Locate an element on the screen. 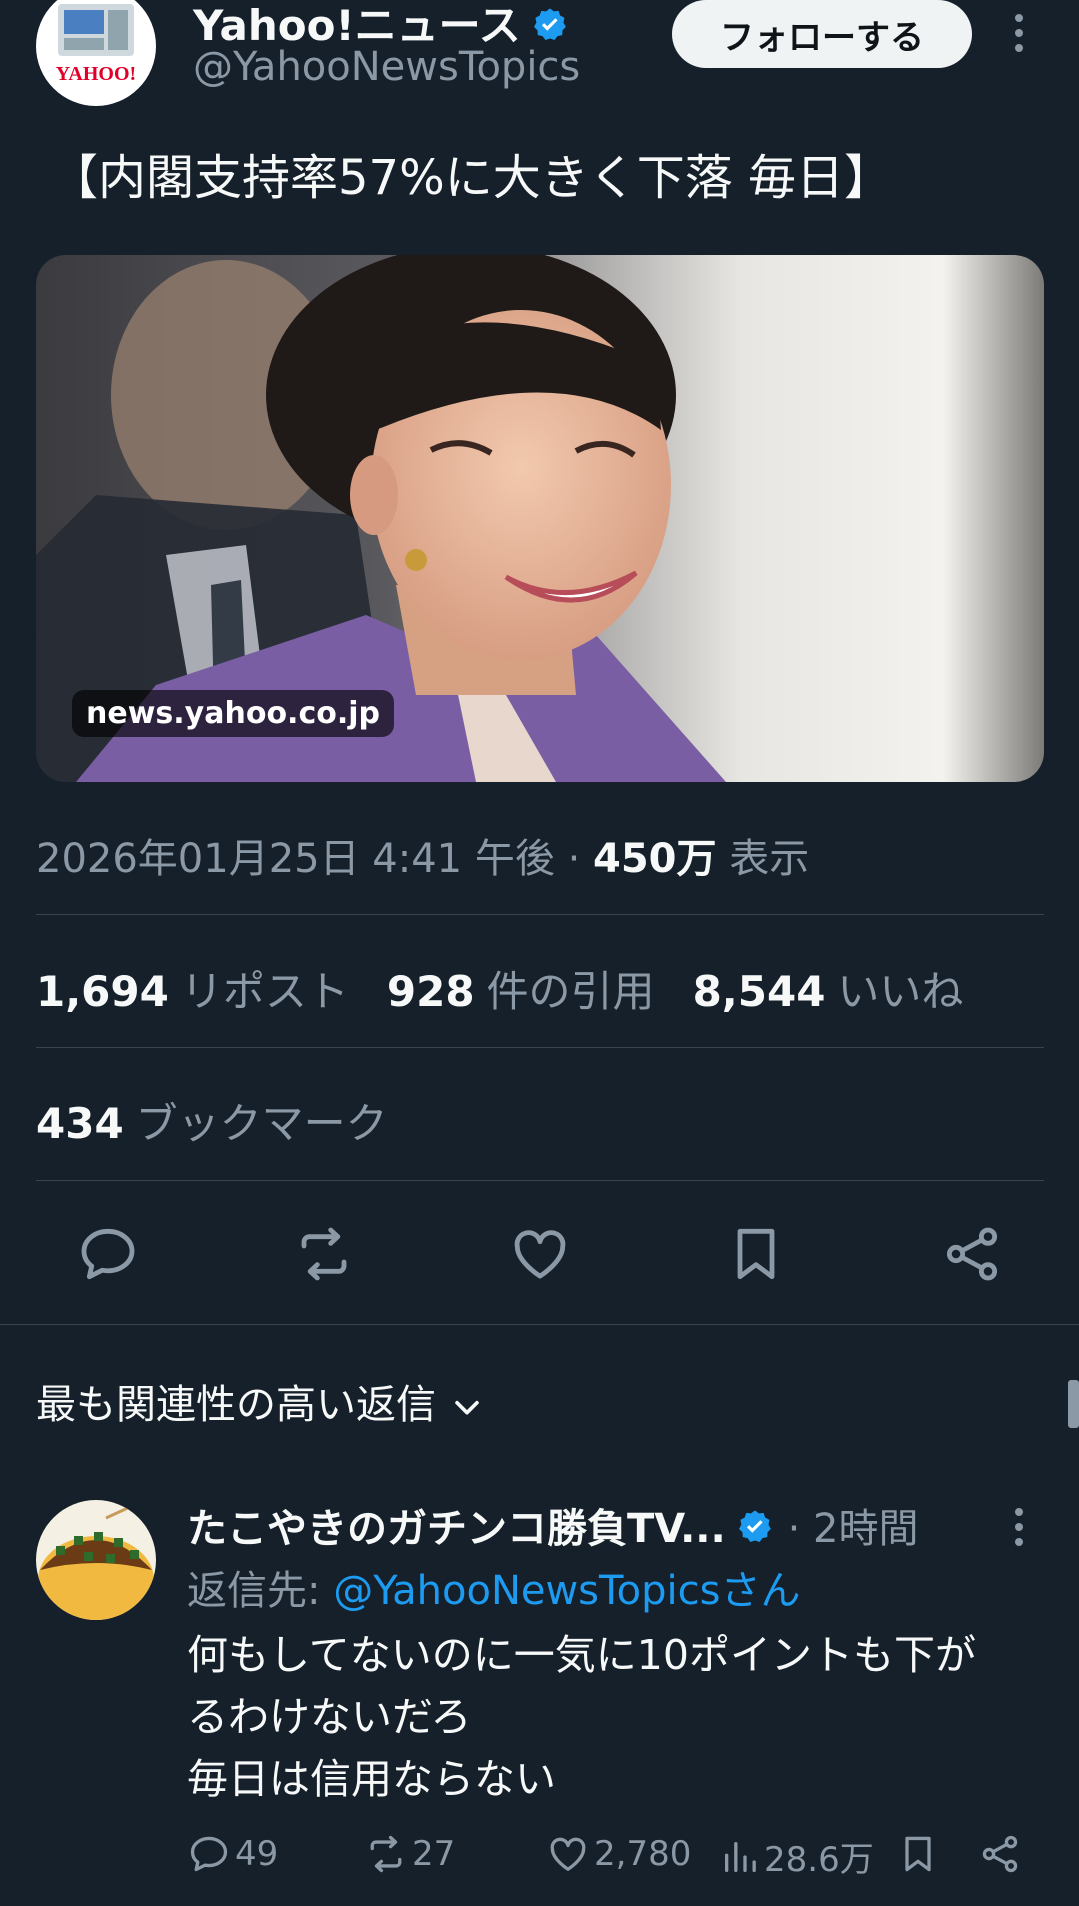 The height and width of the screenshot is (1906, 1079). quotes-count: 928 is located at coordinates (430, 991).